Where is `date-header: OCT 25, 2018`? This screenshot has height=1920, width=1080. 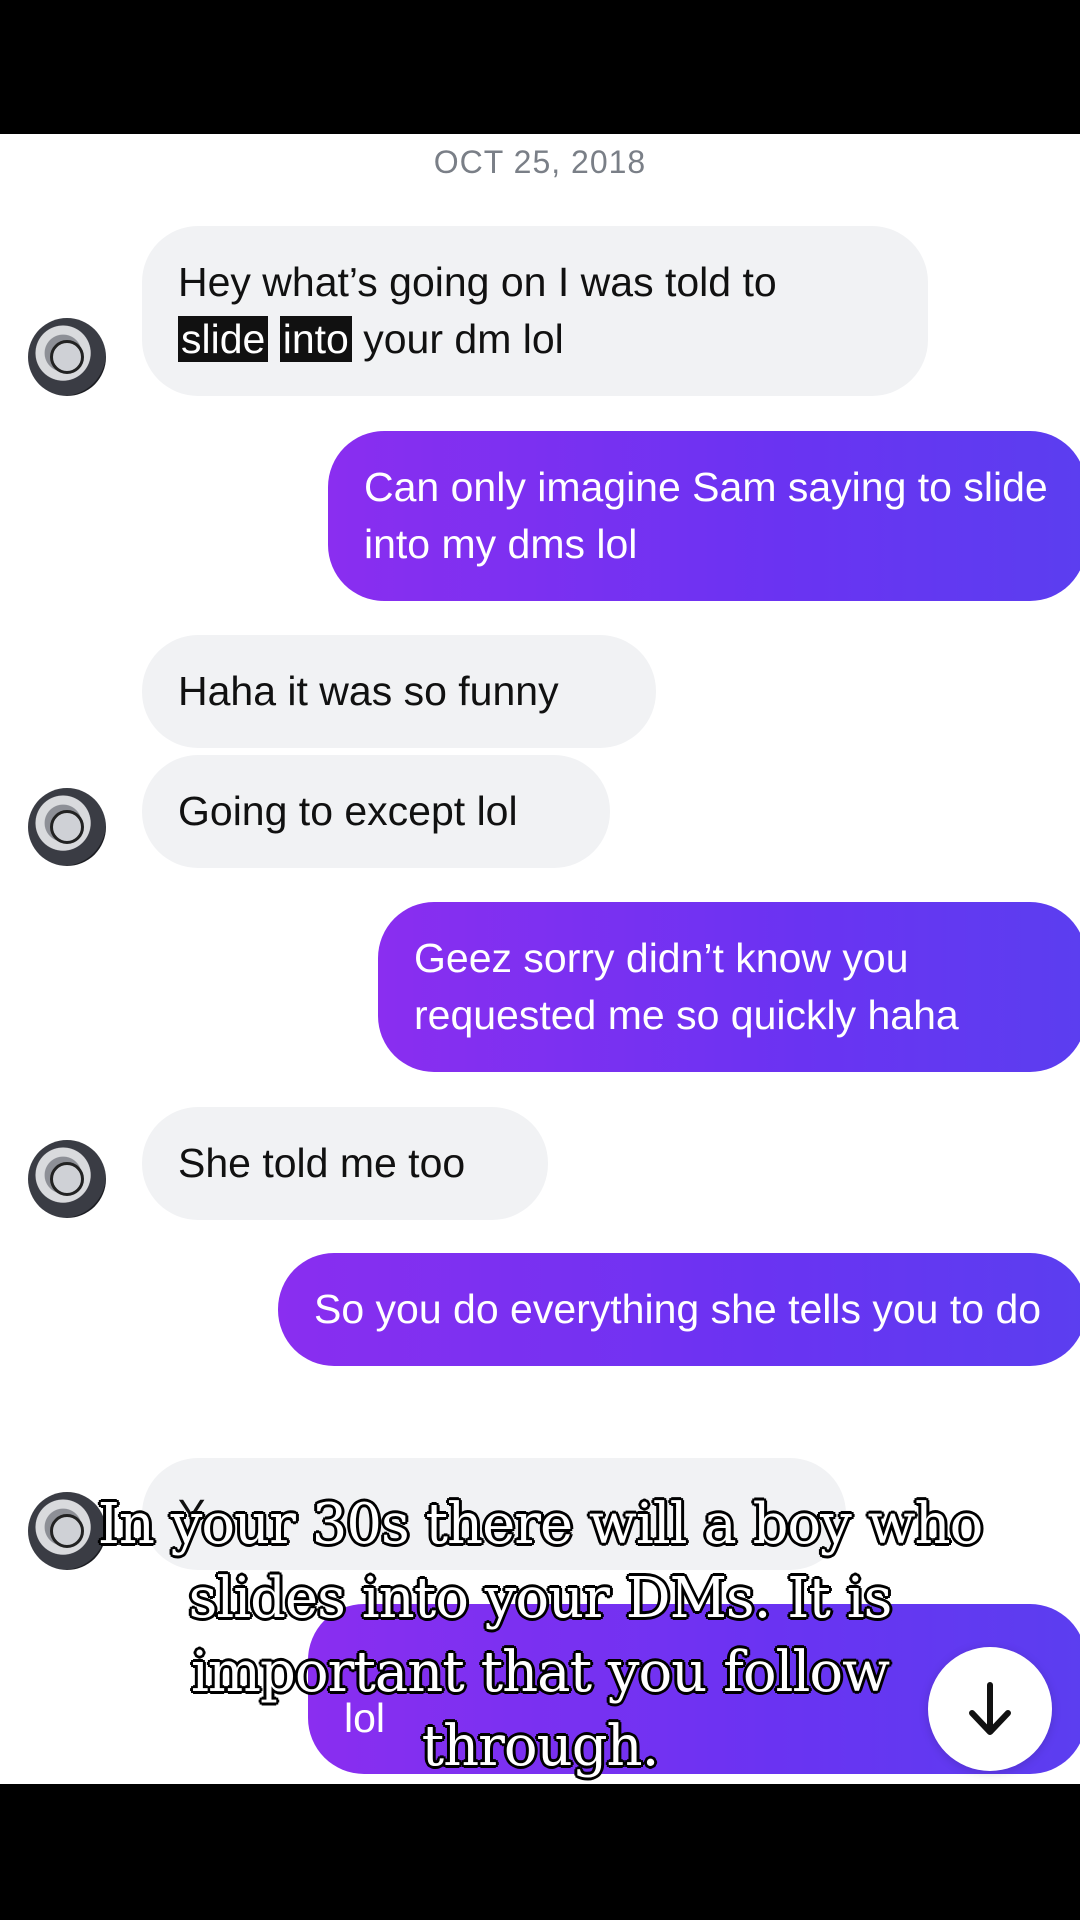
date-header: OCT 25, 2018 is located at coordinates (540, 162).